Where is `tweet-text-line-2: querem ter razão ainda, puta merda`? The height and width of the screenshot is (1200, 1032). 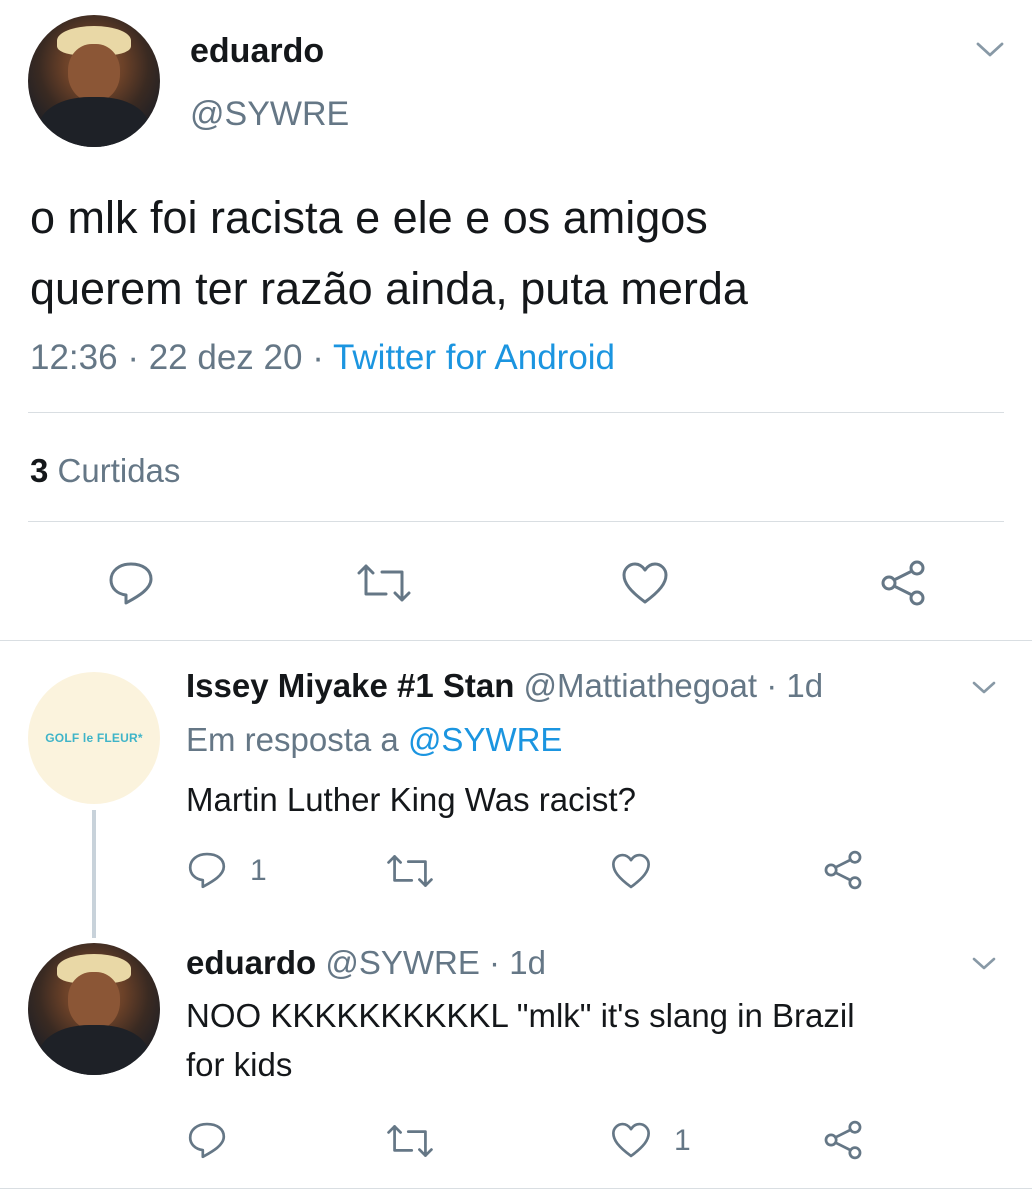
tweet-text-line-2: querem ter razão ainda, puta merda is located at coordinates (389, 288).